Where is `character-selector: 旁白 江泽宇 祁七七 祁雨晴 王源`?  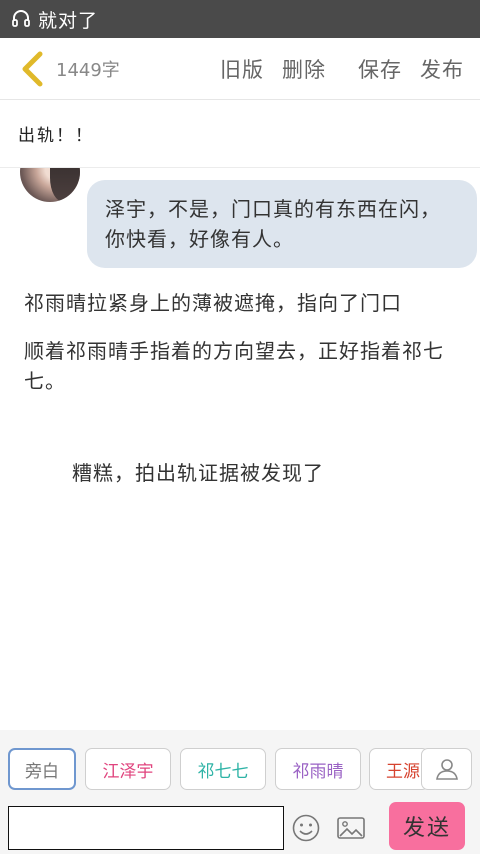 character-selector: 旁白 江泽宇 祁七七 祁雨晴 王源 is located at coordinates (240, 768).